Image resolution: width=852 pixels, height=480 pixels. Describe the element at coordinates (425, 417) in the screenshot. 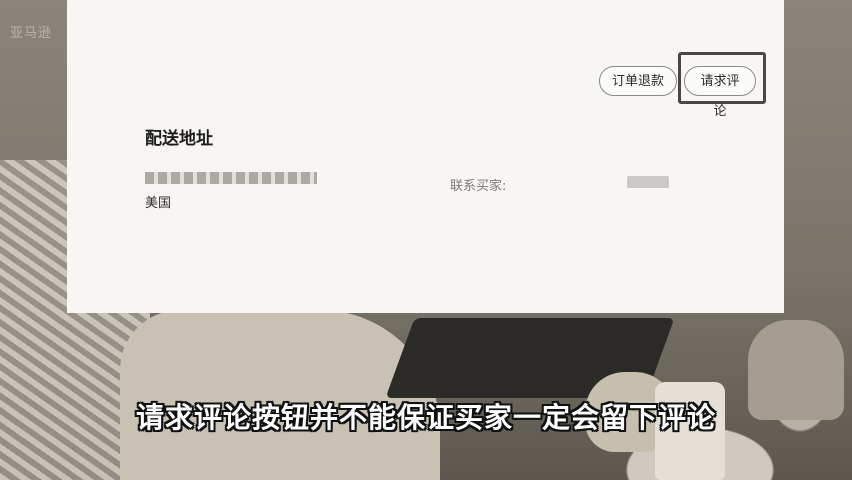

I see `video-subtitle: 请求评论按钮并不能保证买家一定会留下评论` at that location.